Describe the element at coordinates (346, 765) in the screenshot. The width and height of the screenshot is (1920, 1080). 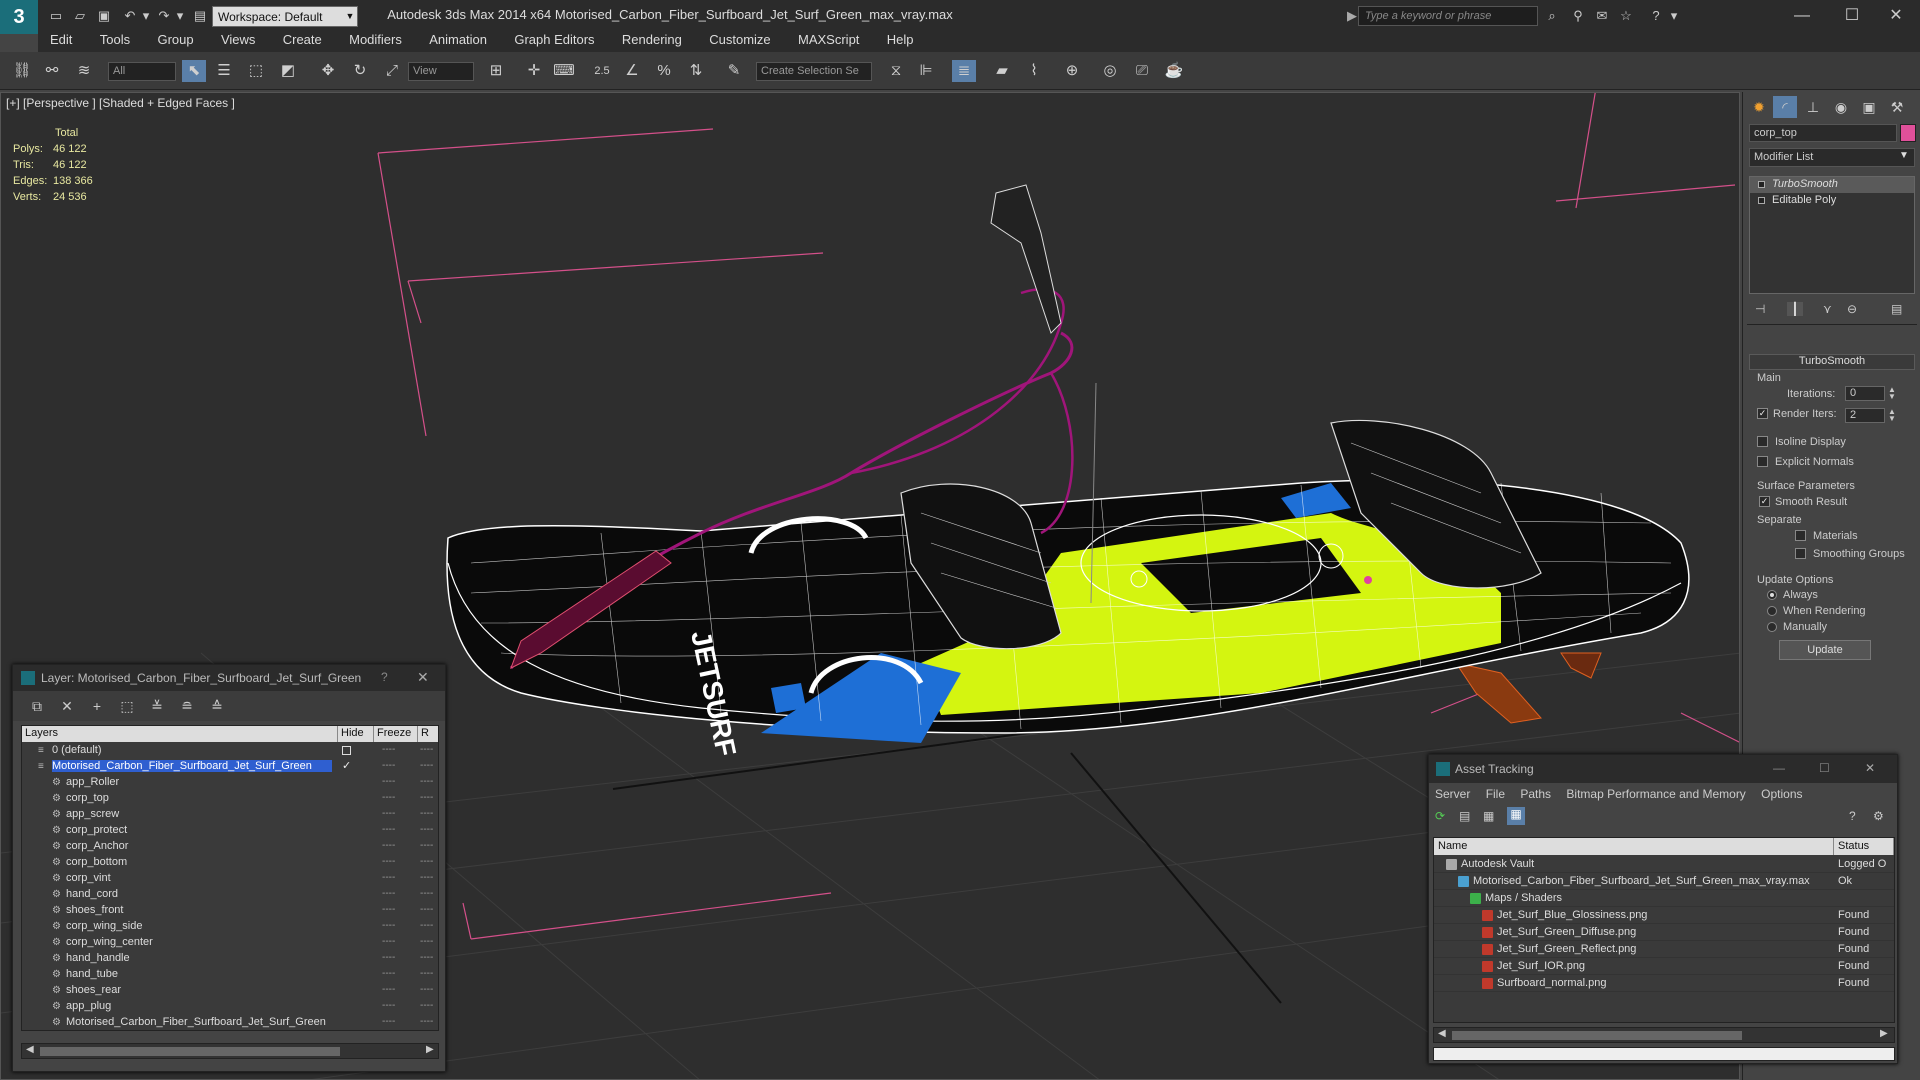
I see `current-layer-check-icon: ✓` at that location.